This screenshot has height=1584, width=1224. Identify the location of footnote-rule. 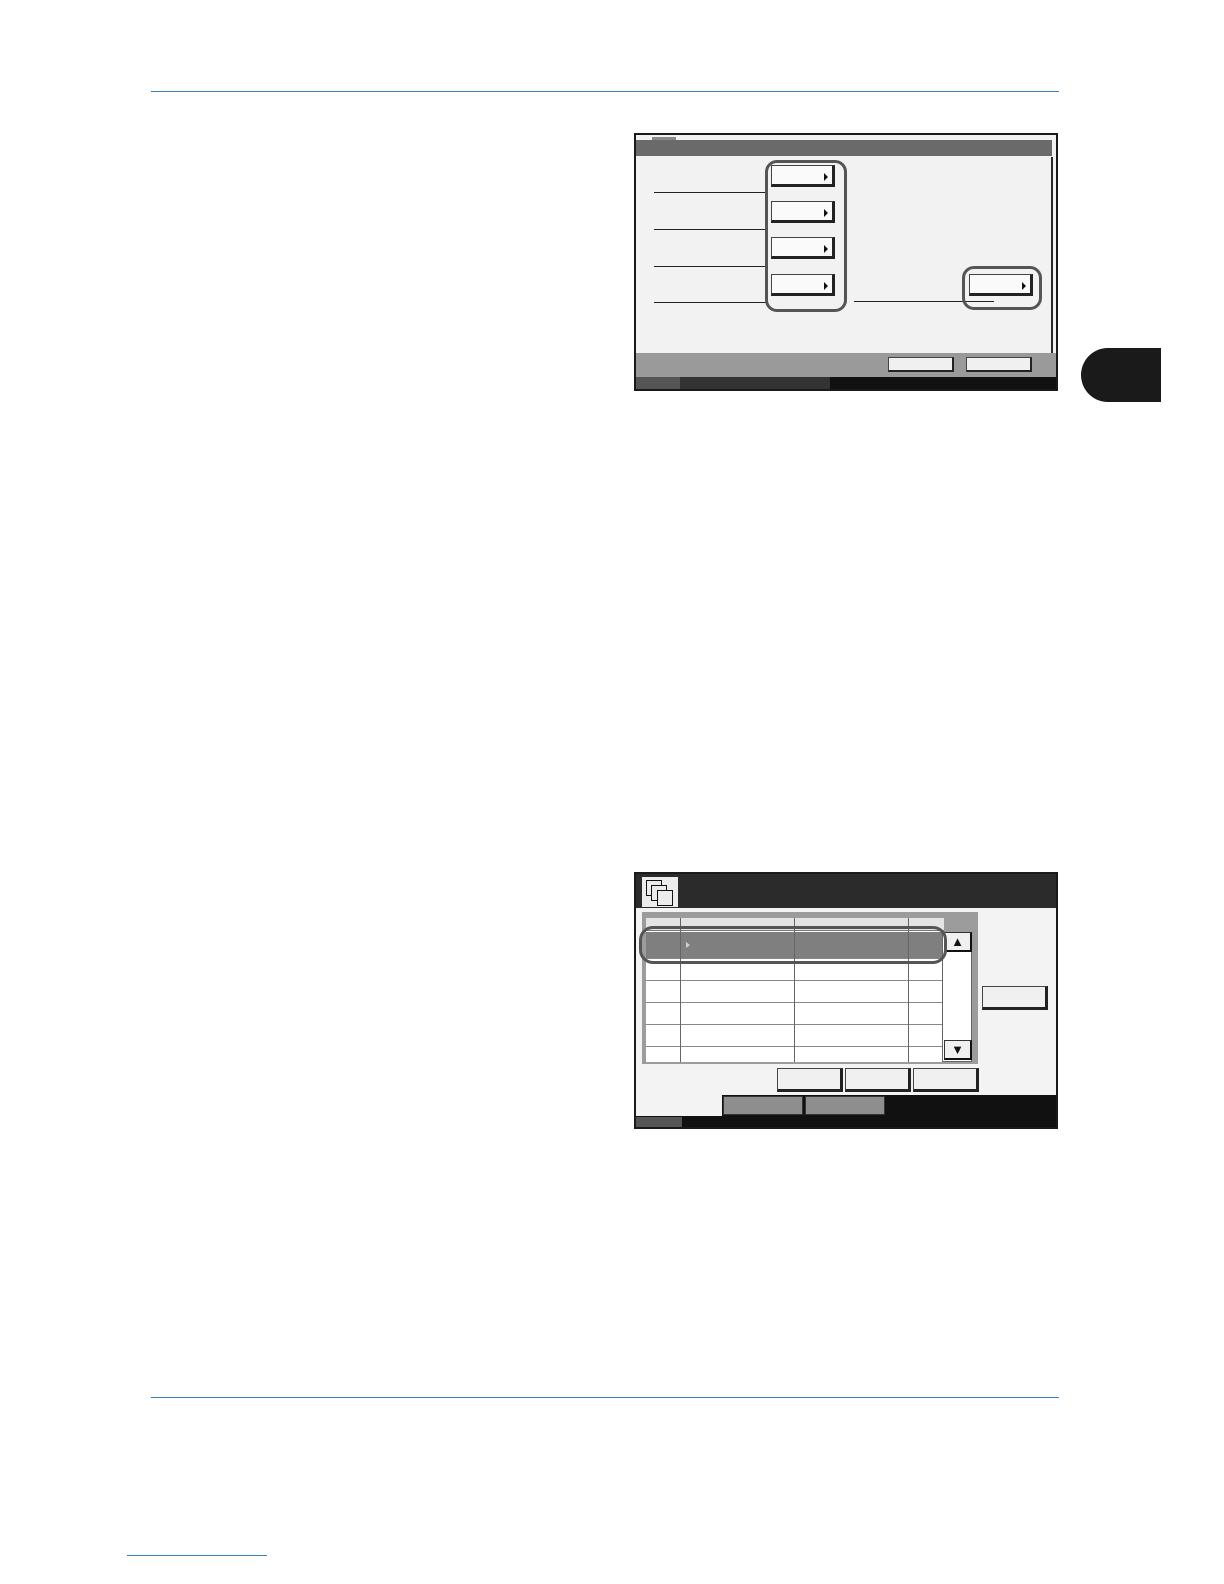
(197, 1555).